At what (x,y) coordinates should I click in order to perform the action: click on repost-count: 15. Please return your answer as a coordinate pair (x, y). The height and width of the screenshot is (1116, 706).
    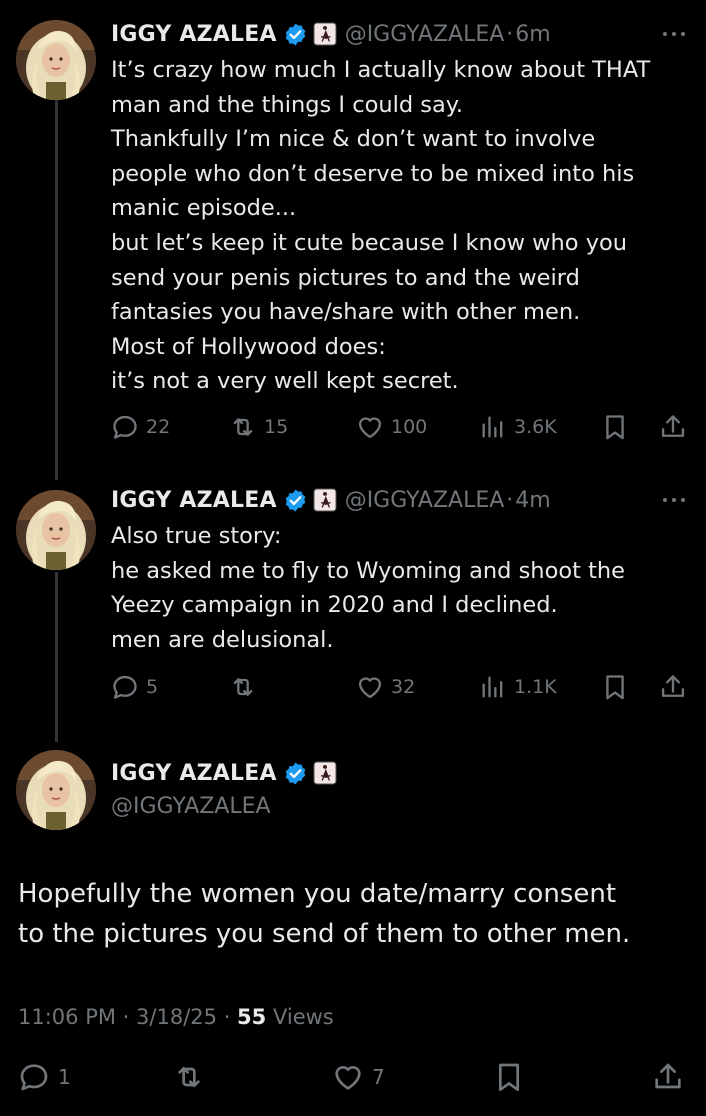
    Looking at the image, I should click on (276, 427).